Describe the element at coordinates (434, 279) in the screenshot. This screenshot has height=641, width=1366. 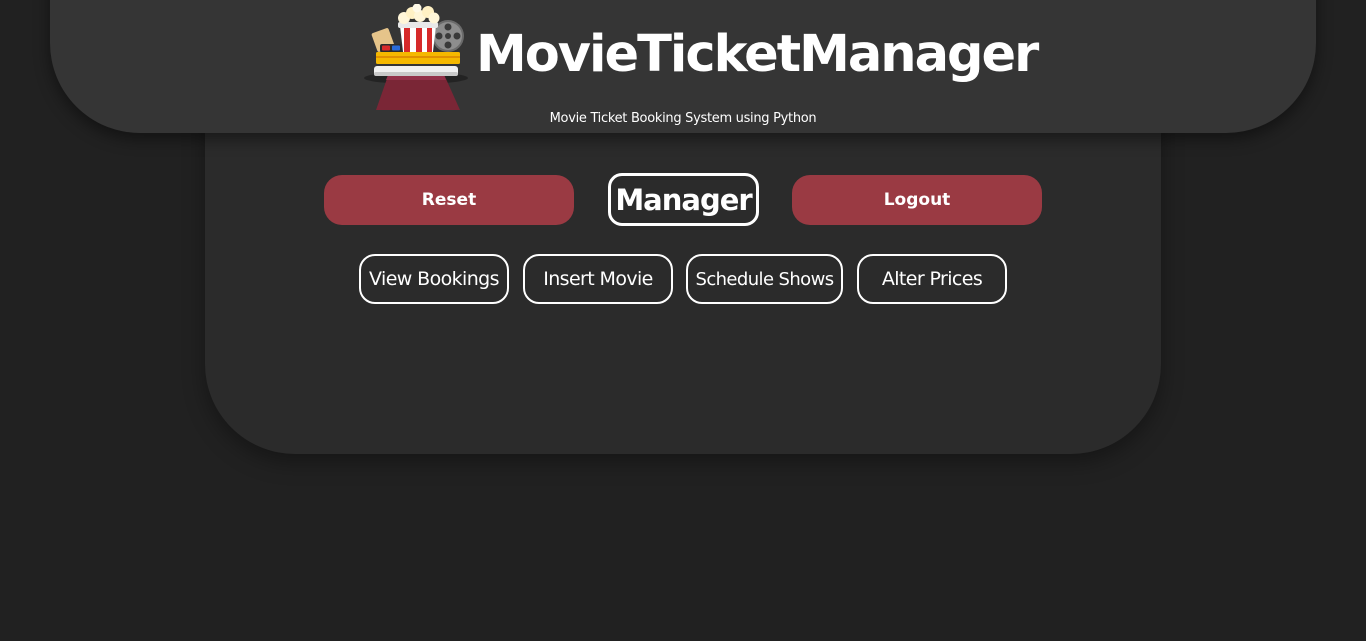
I see `view-bookings-button: View Bookings` at that location.